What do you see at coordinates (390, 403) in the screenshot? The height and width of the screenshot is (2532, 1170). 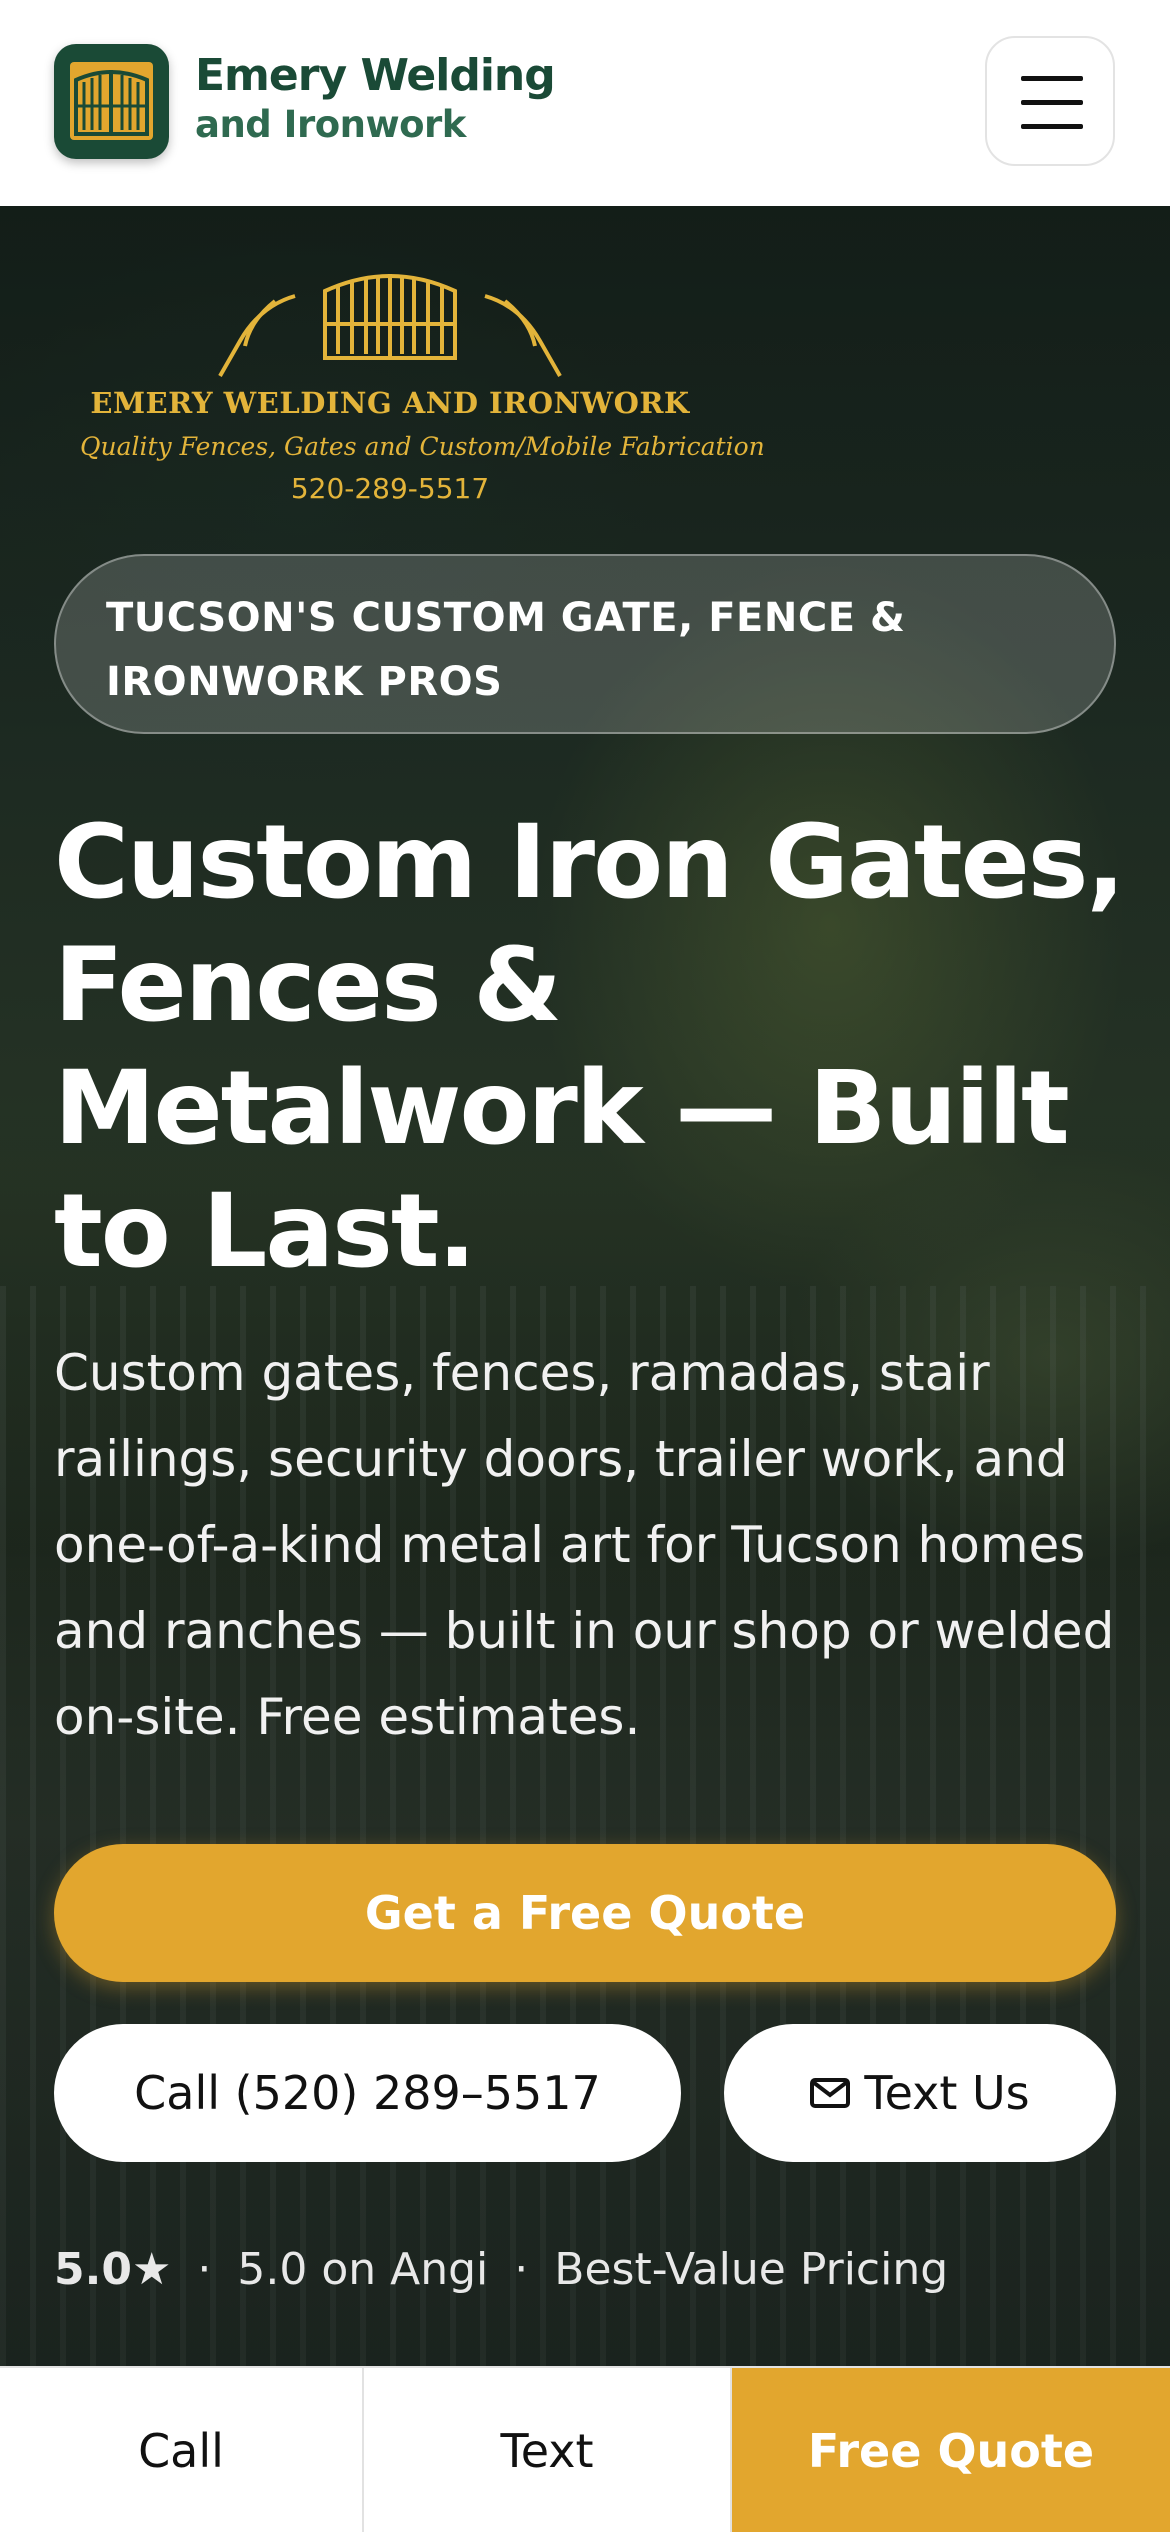 I see `logo-company-title: EMERY WELDING AND IRONWORK` at bounding box center [390, 403].